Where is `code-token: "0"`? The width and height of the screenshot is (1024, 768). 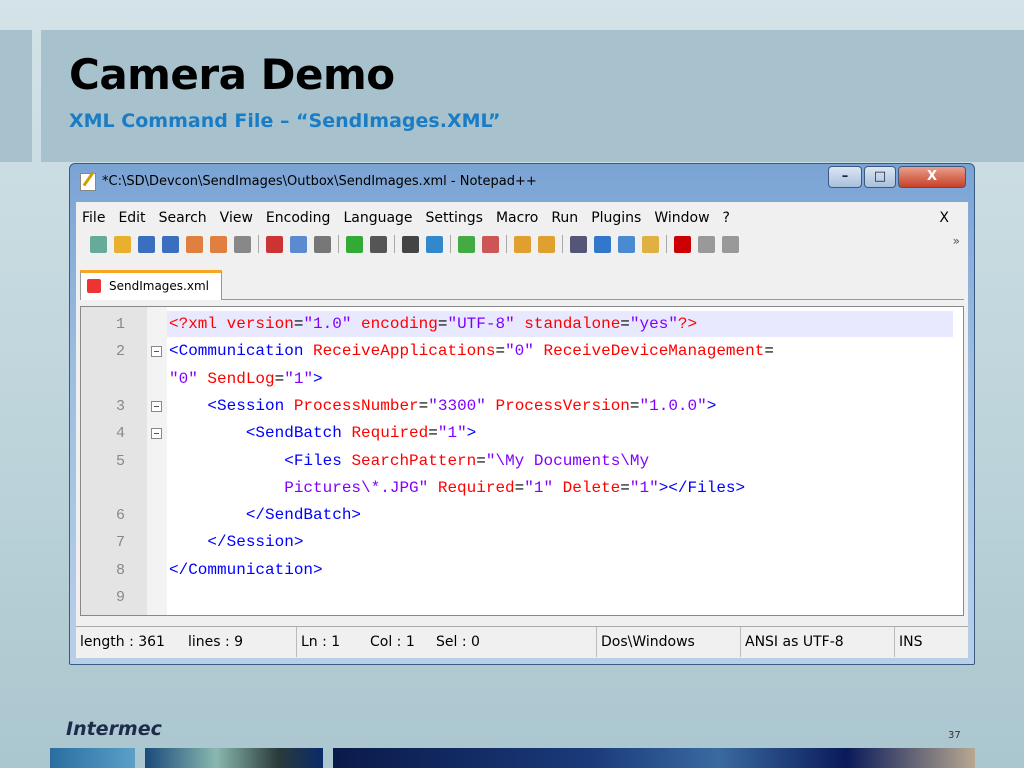
code-token: "0" is located at coordinates (524, 351).